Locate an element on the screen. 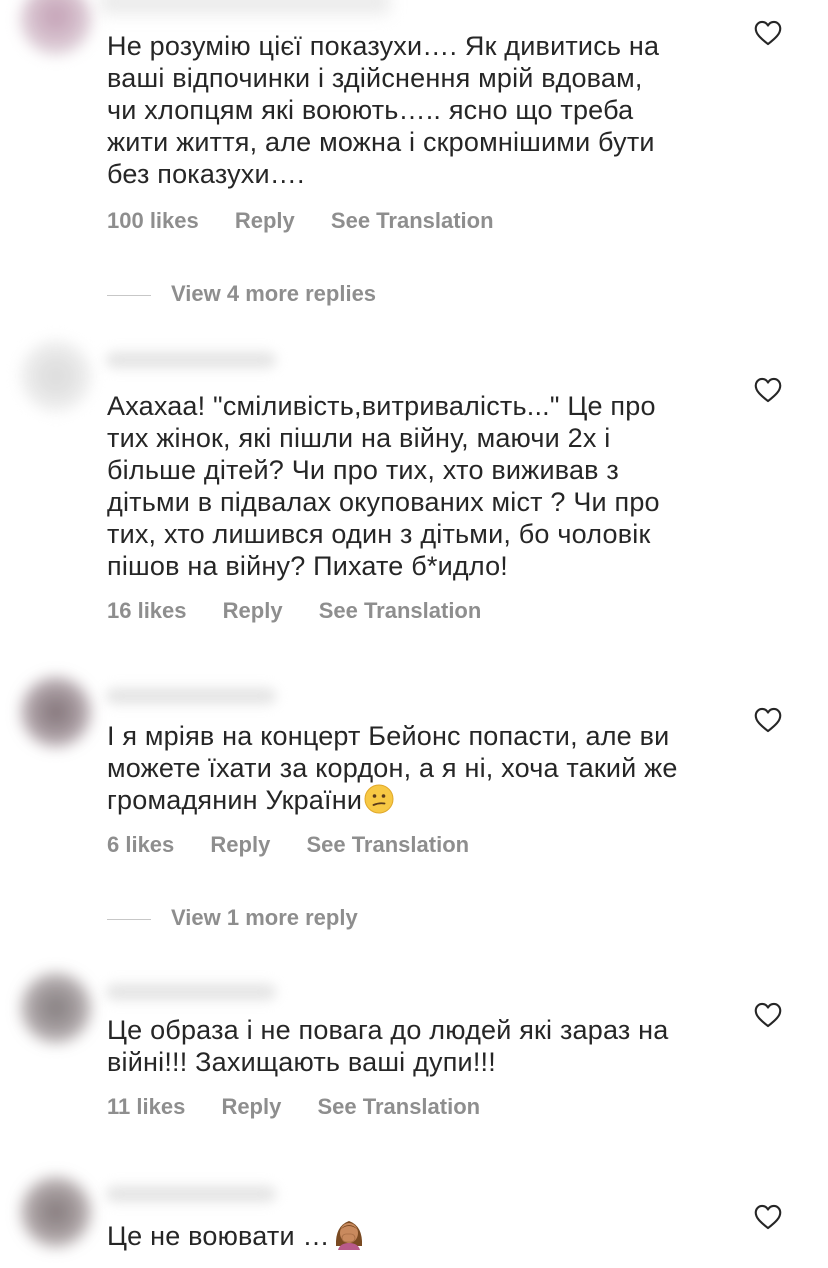 The height and width of the screenshot is (1268, 828). confused-face-emoji-icon is located at coordinates (379, 799).